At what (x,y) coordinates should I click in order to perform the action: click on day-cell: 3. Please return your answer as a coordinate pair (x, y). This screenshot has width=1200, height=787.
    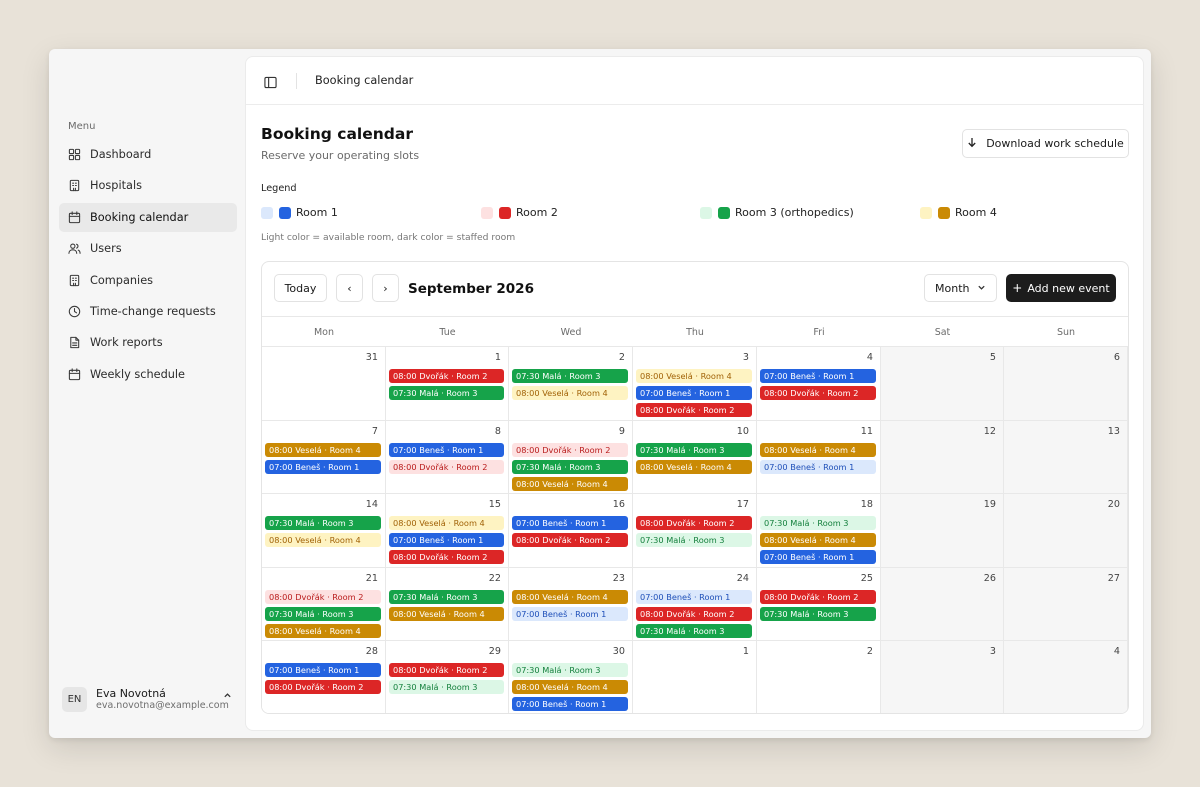
    Looking at the image, I should click on (942, 677).